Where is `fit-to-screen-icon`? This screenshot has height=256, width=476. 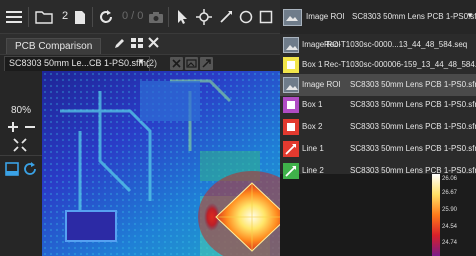
fit-to-screen-icon is located at coordinates (20, 145).